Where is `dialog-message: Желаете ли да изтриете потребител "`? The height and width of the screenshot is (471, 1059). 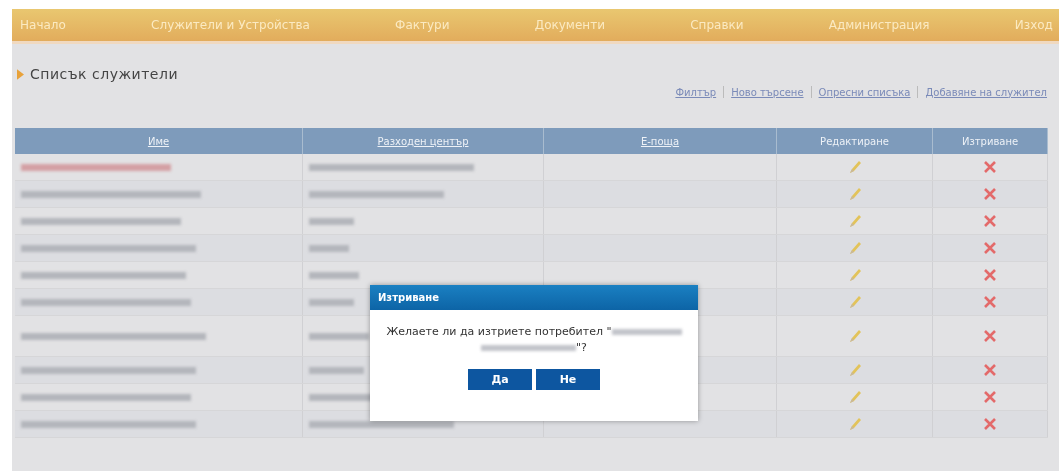 dialog-message: Желаете ли да изтриете потребител " is located at coordinates (499, 331).